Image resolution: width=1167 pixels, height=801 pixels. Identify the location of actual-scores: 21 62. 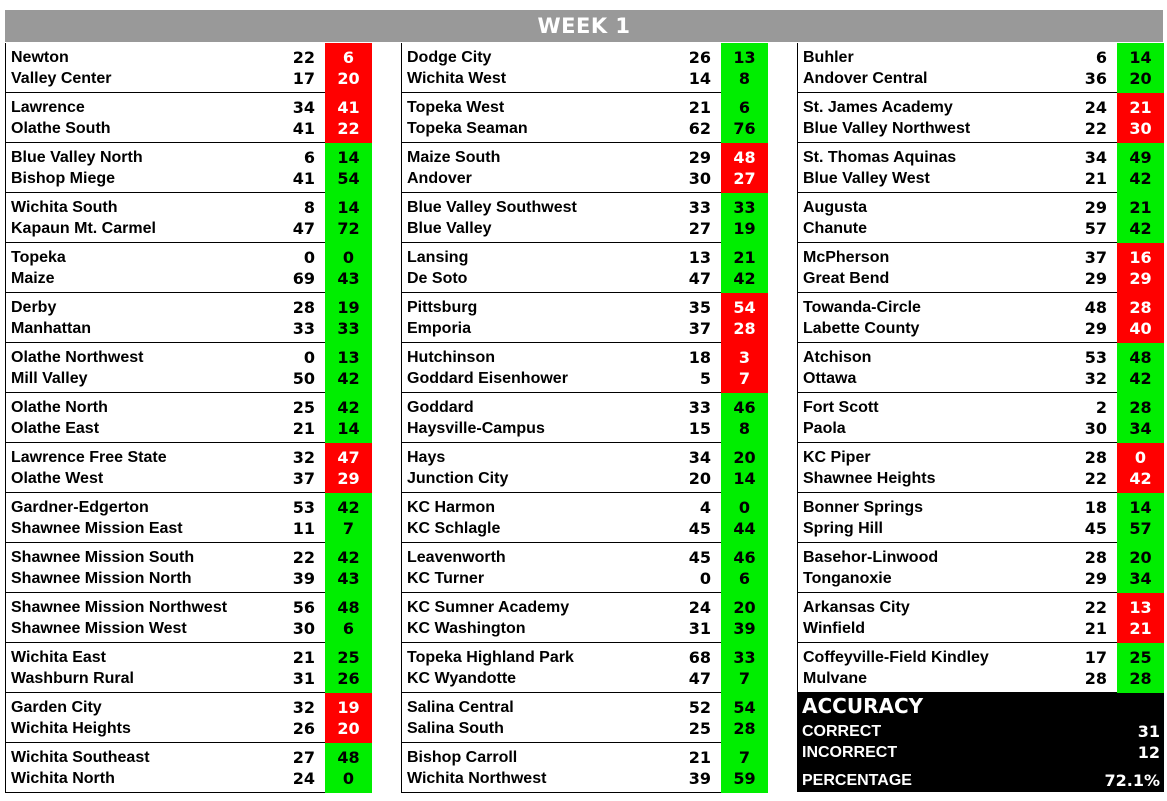
(691, 118).